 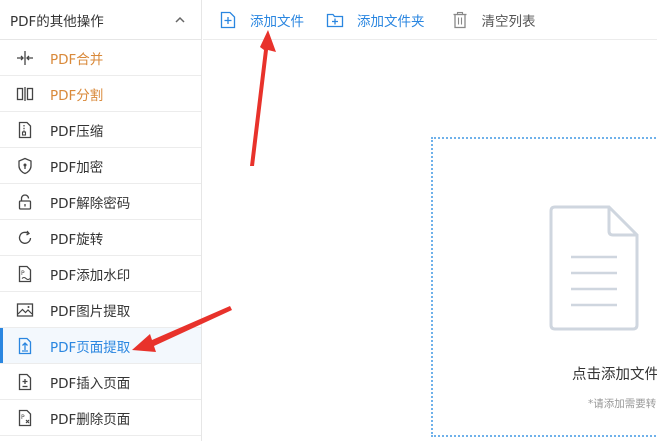 I want to click on sidebar-item-decrypt: PDF解除密码, so click(x=100, y=202).